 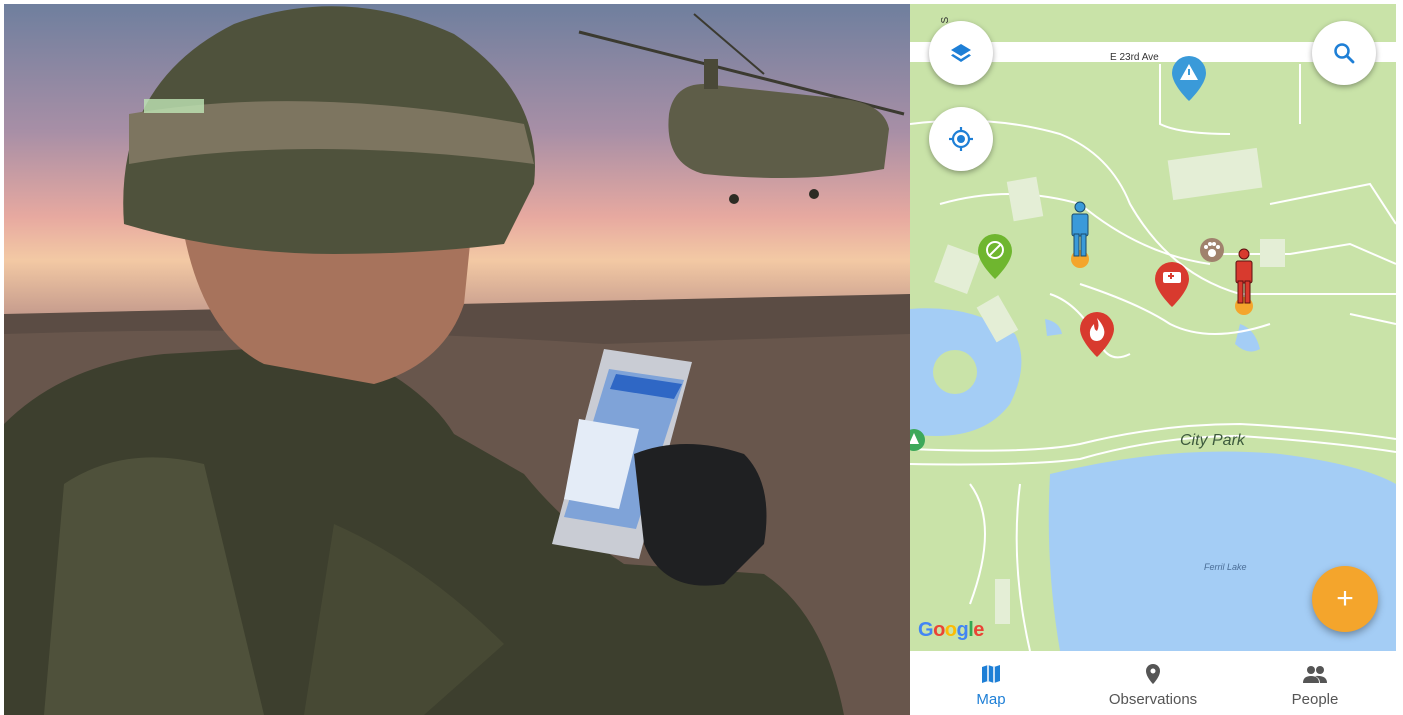 I want to click on nav-observations: Observations, so click(x=1153, y=683).